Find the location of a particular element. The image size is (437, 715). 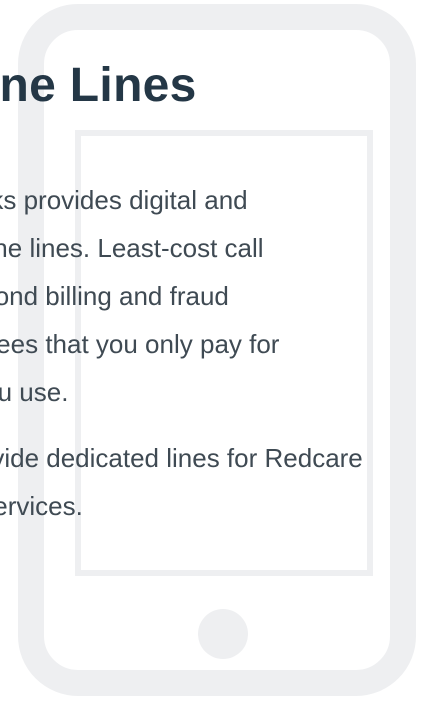

paragraph-line: what you use. is located at coordinates (34, 392).